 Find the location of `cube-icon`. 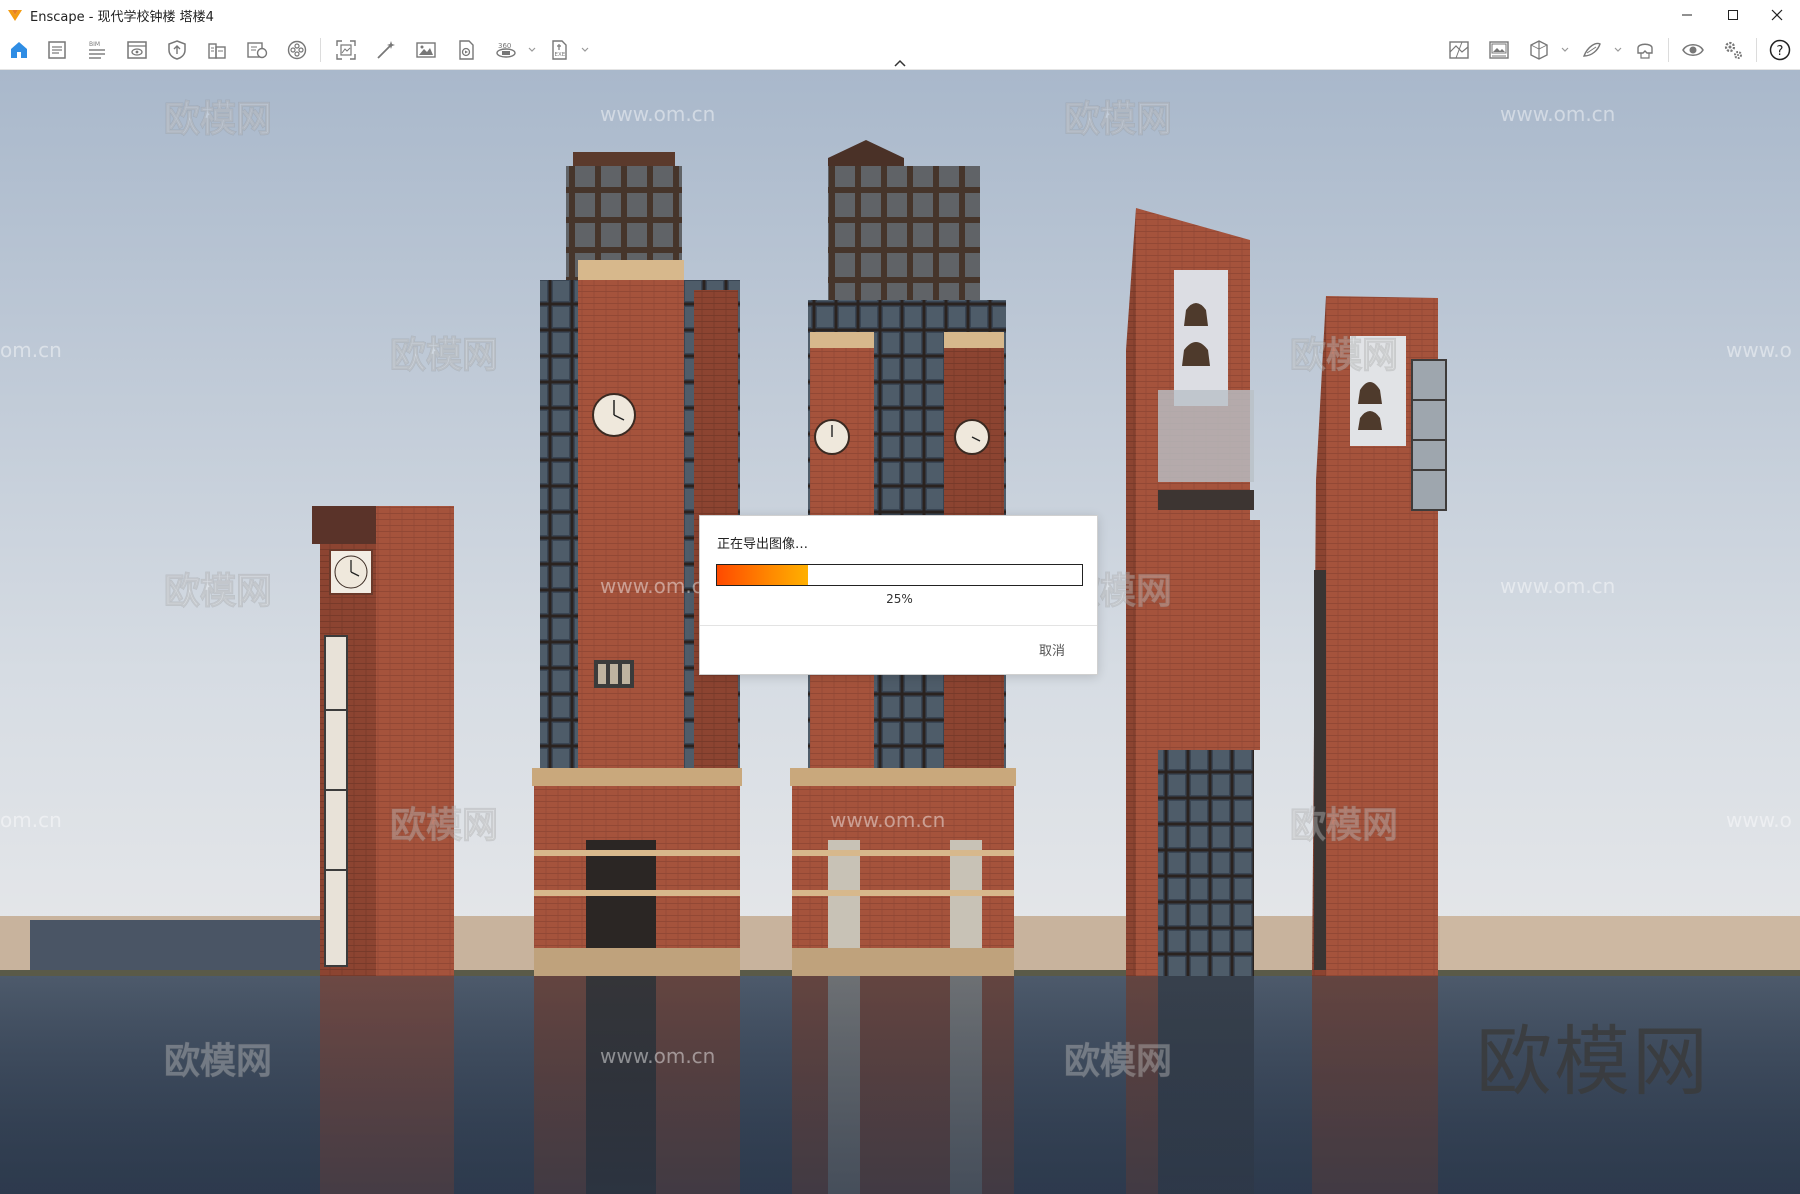

cube-icon is located at coordinates (1539, 50).